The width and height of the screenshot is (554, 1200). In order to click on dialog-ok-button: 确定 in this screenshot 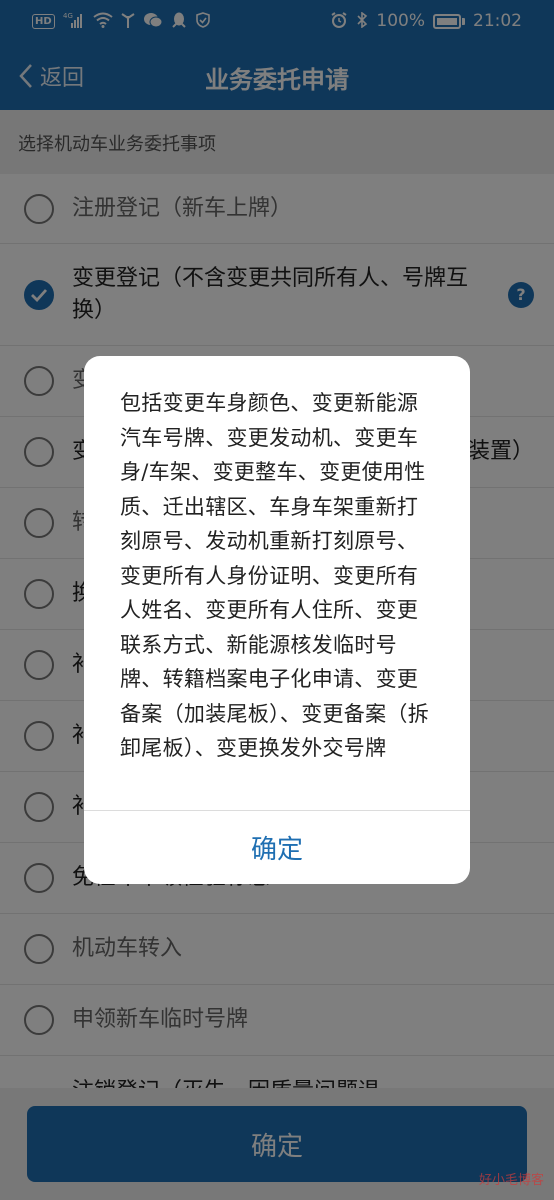, I will do `click(277, 847)`.